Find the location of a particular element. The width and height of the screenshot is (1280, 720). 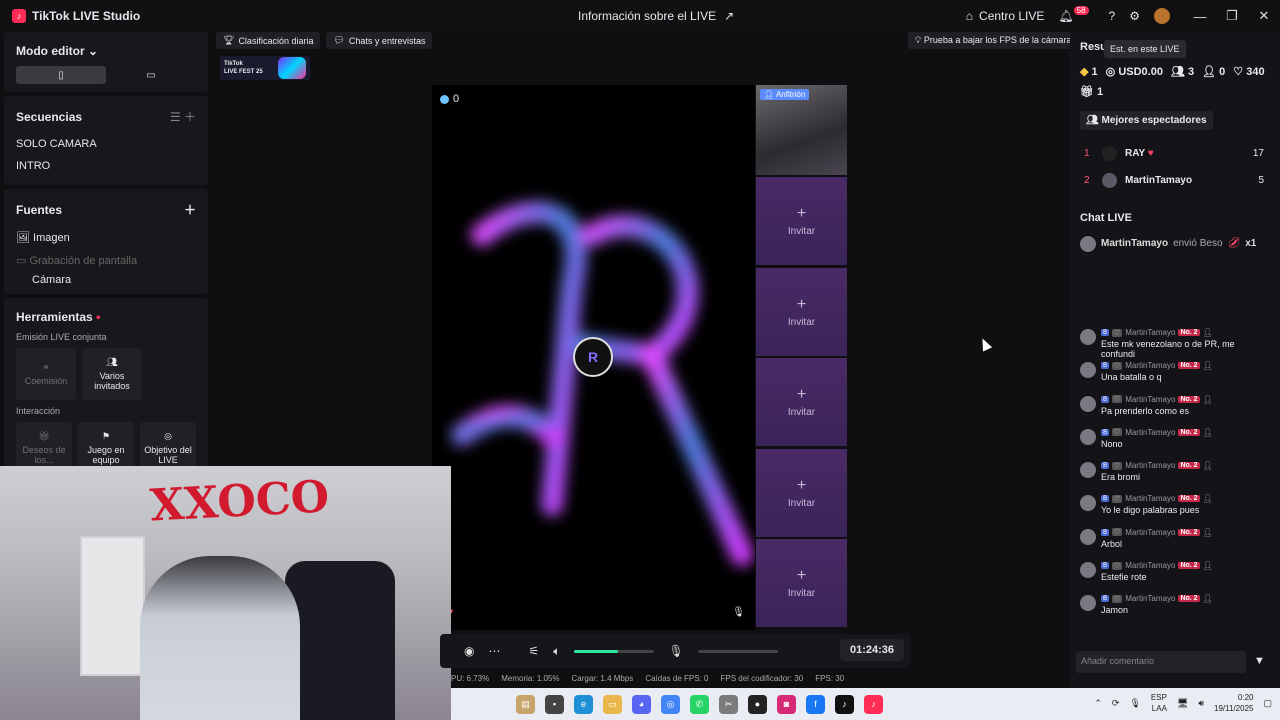

chat-message: 8 ♡ MartinTamayo No. 2 👤︎ Arbol is located at coordinates (1175, 544).